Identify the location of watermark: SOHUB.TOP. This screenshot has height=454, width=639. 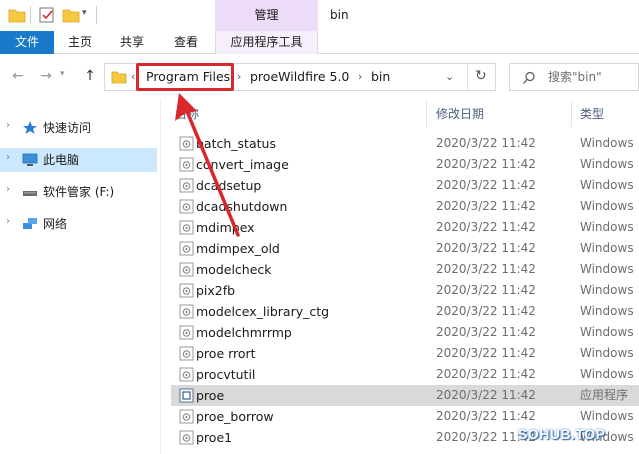
(562, 434).